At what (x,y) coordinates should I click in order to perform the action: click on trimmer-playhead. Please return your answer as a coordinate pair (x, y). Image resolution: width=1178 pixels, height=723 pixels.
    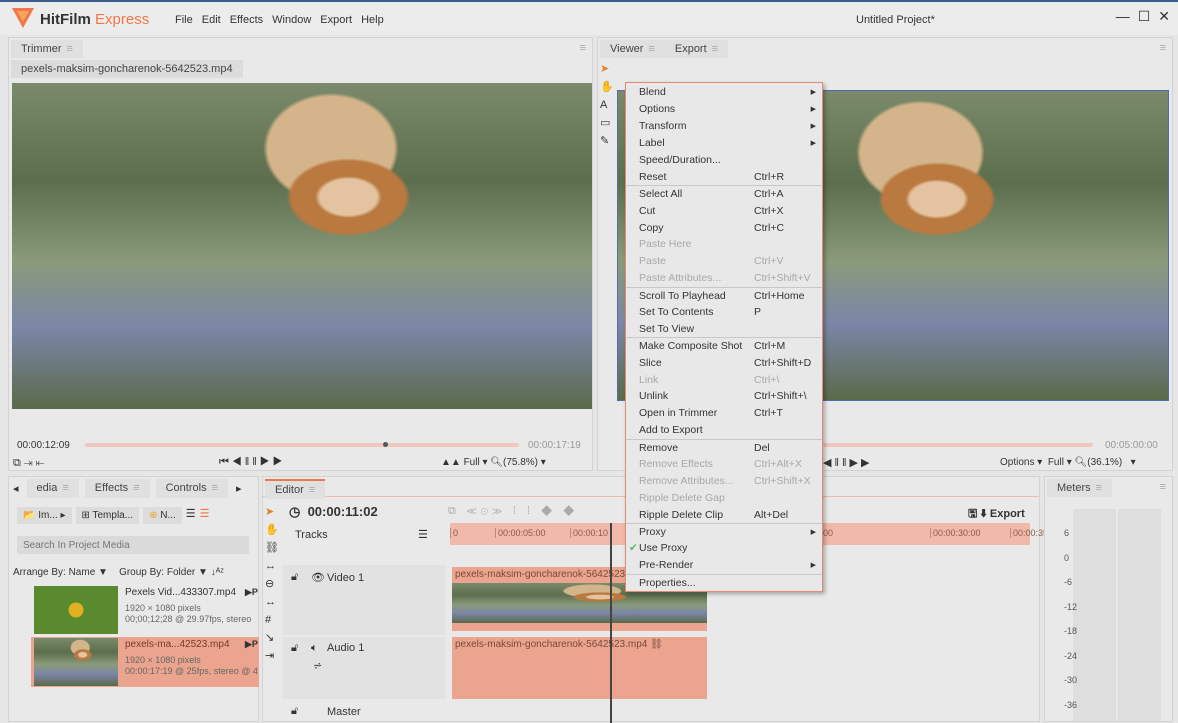
    Looking at the image, I should click on (385, 444).